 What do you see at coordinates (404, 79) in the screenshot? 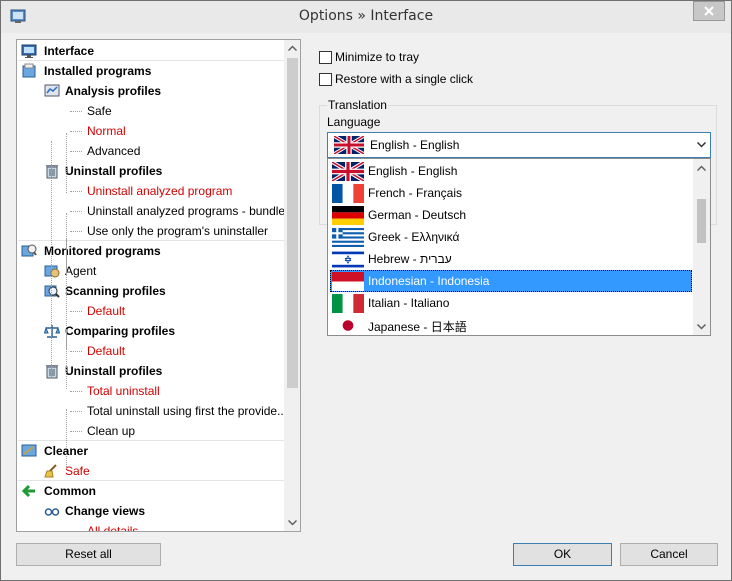
I see `restore-single-click-label: Restore with a single click` at bounding box center [404, 79].